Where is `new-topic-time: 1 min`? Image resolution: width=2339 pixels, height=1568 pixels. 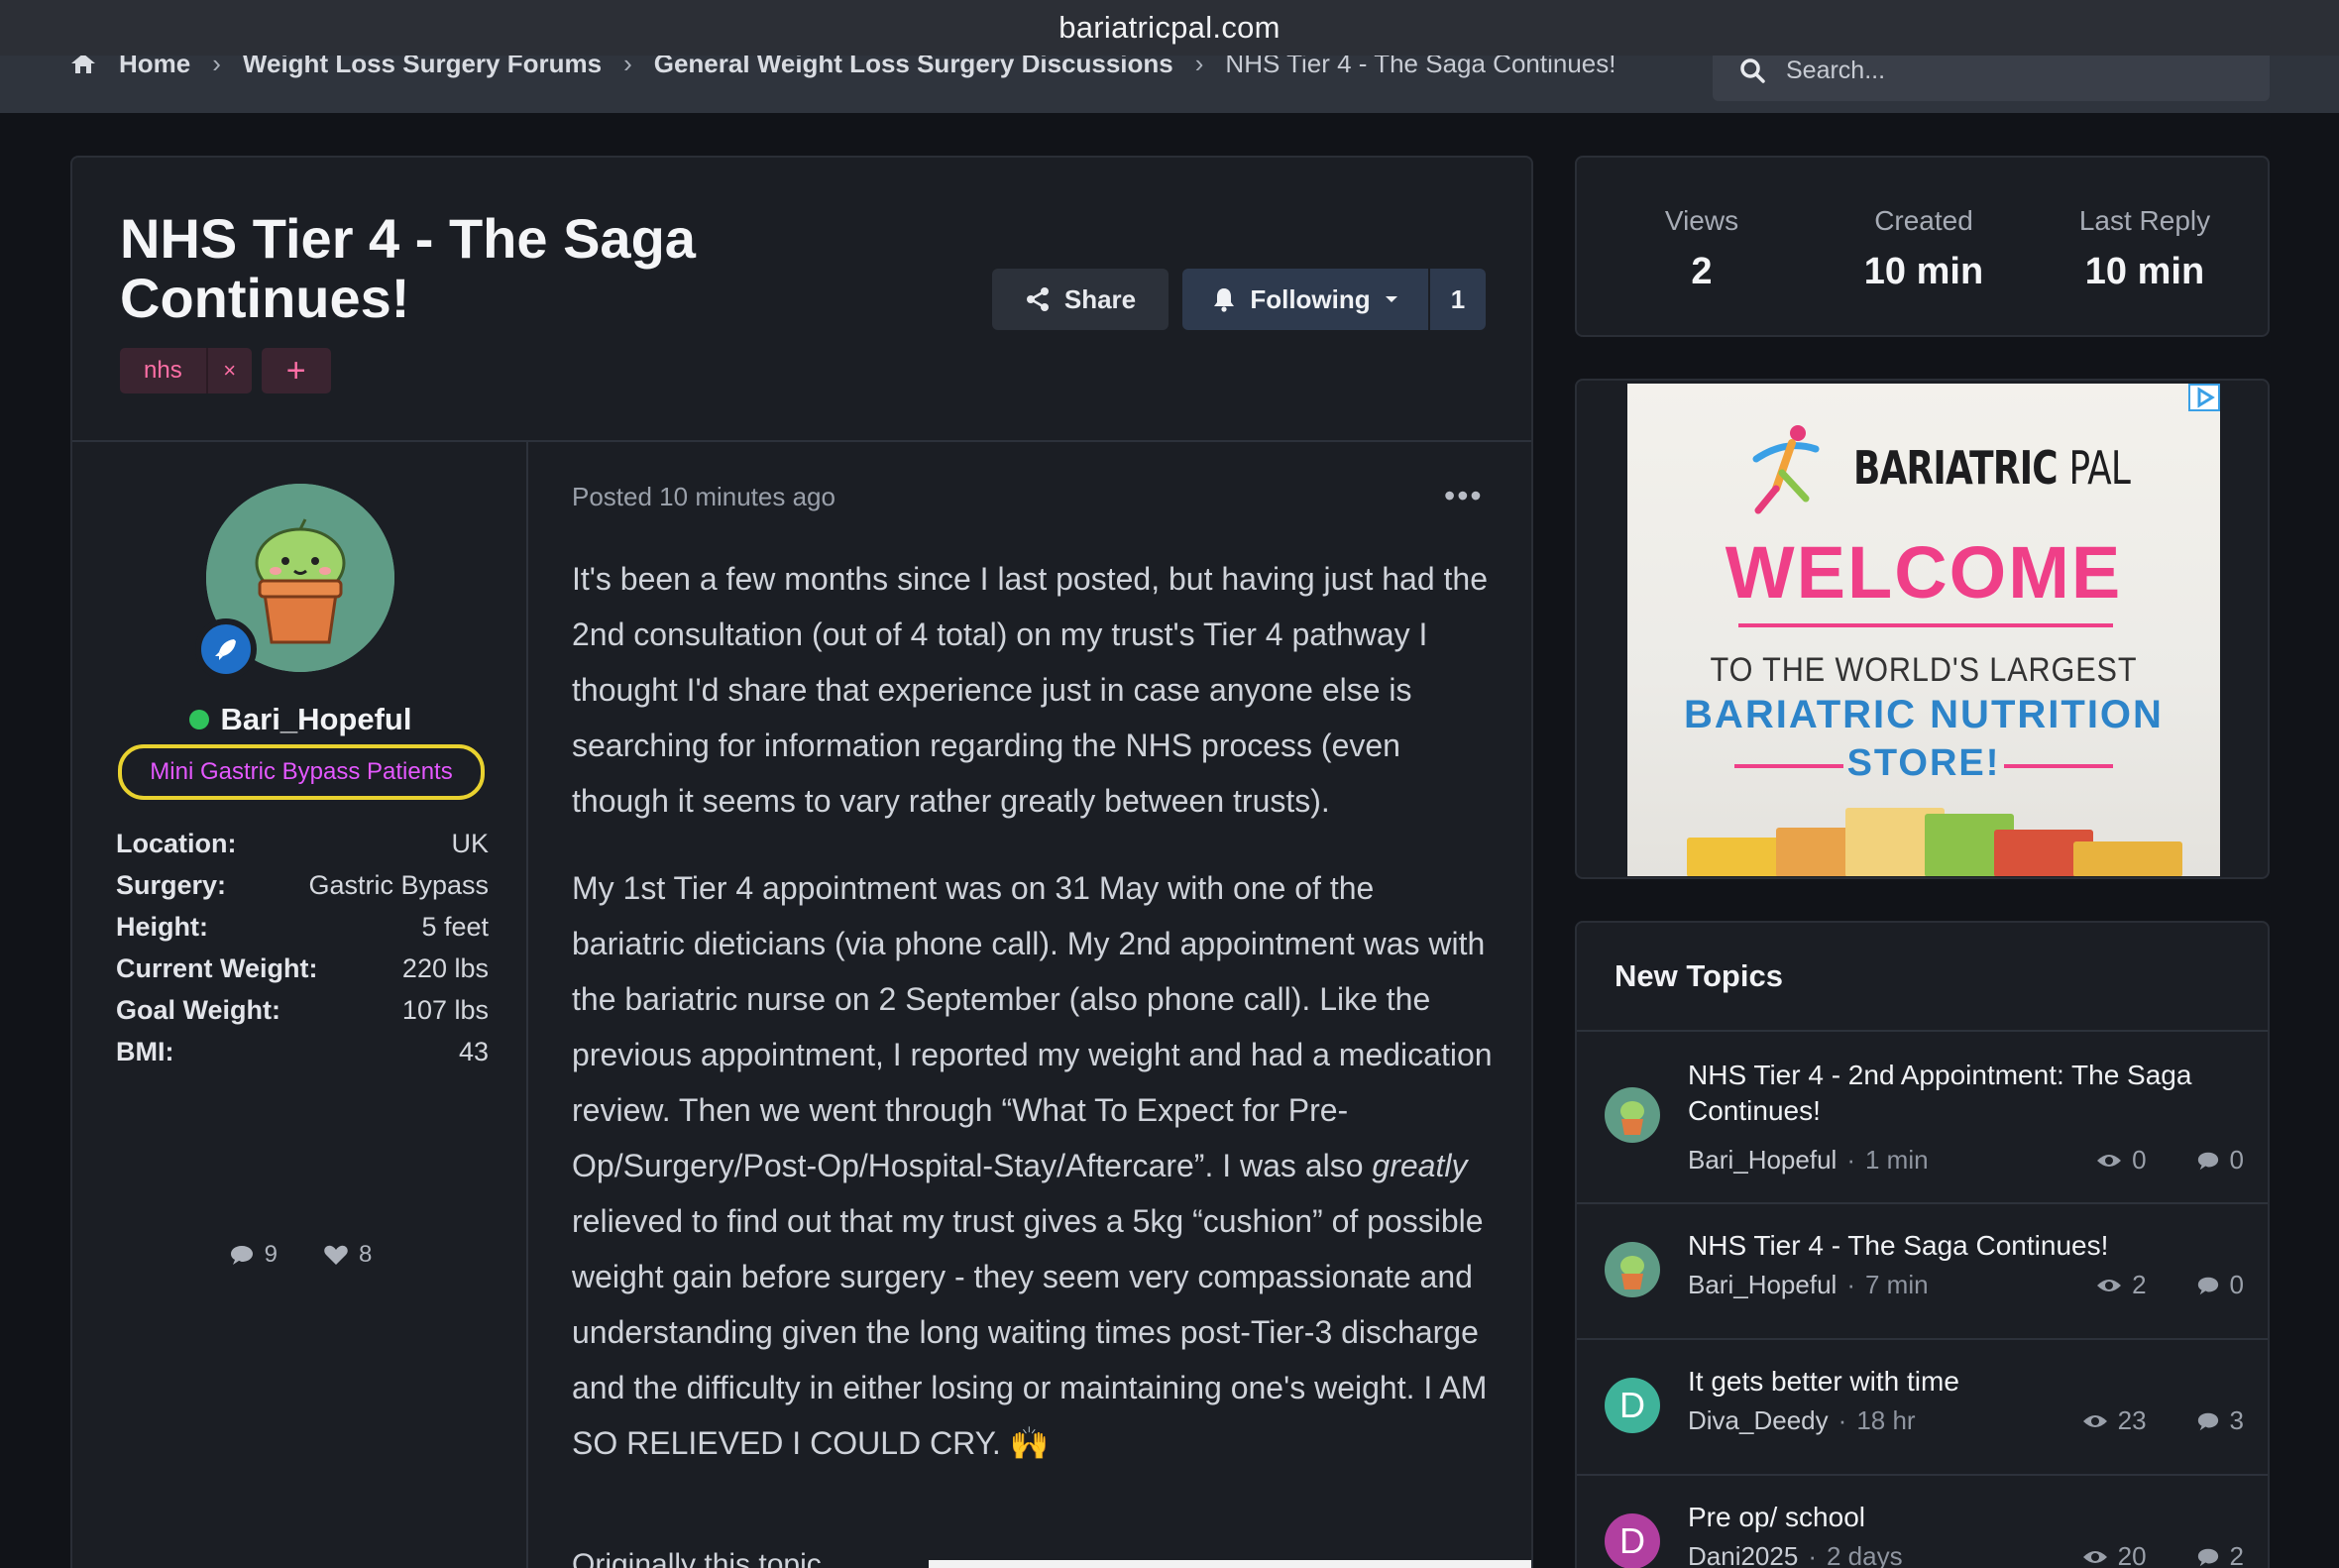 new-topic-time: 1 min is located at coordinates (1896, 1160).